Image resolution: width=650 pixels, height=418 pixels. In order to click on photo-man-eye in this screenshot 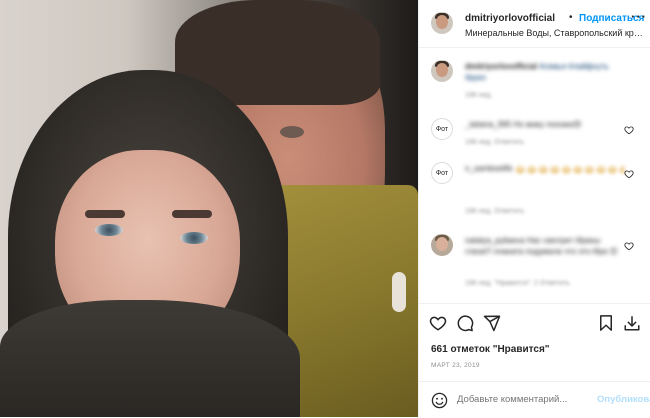, I will do `click(292, 132)`.